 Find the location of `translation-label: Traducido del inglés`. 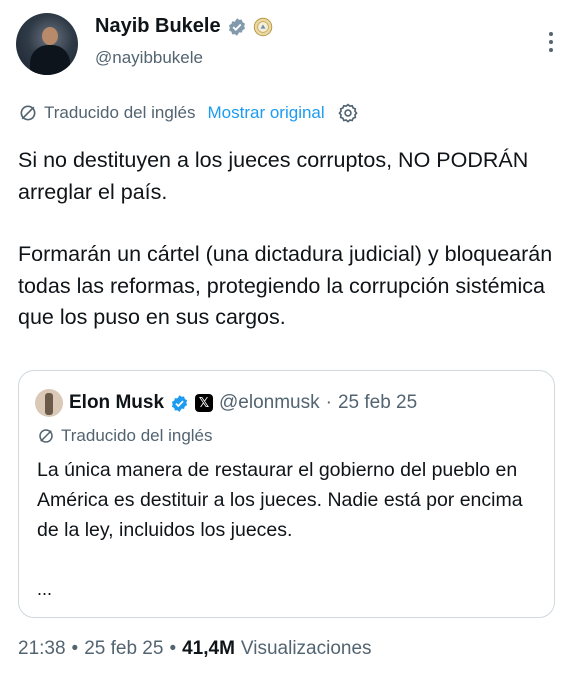

translation-label: Traducido del inglés is located at coordinates (120, 112).